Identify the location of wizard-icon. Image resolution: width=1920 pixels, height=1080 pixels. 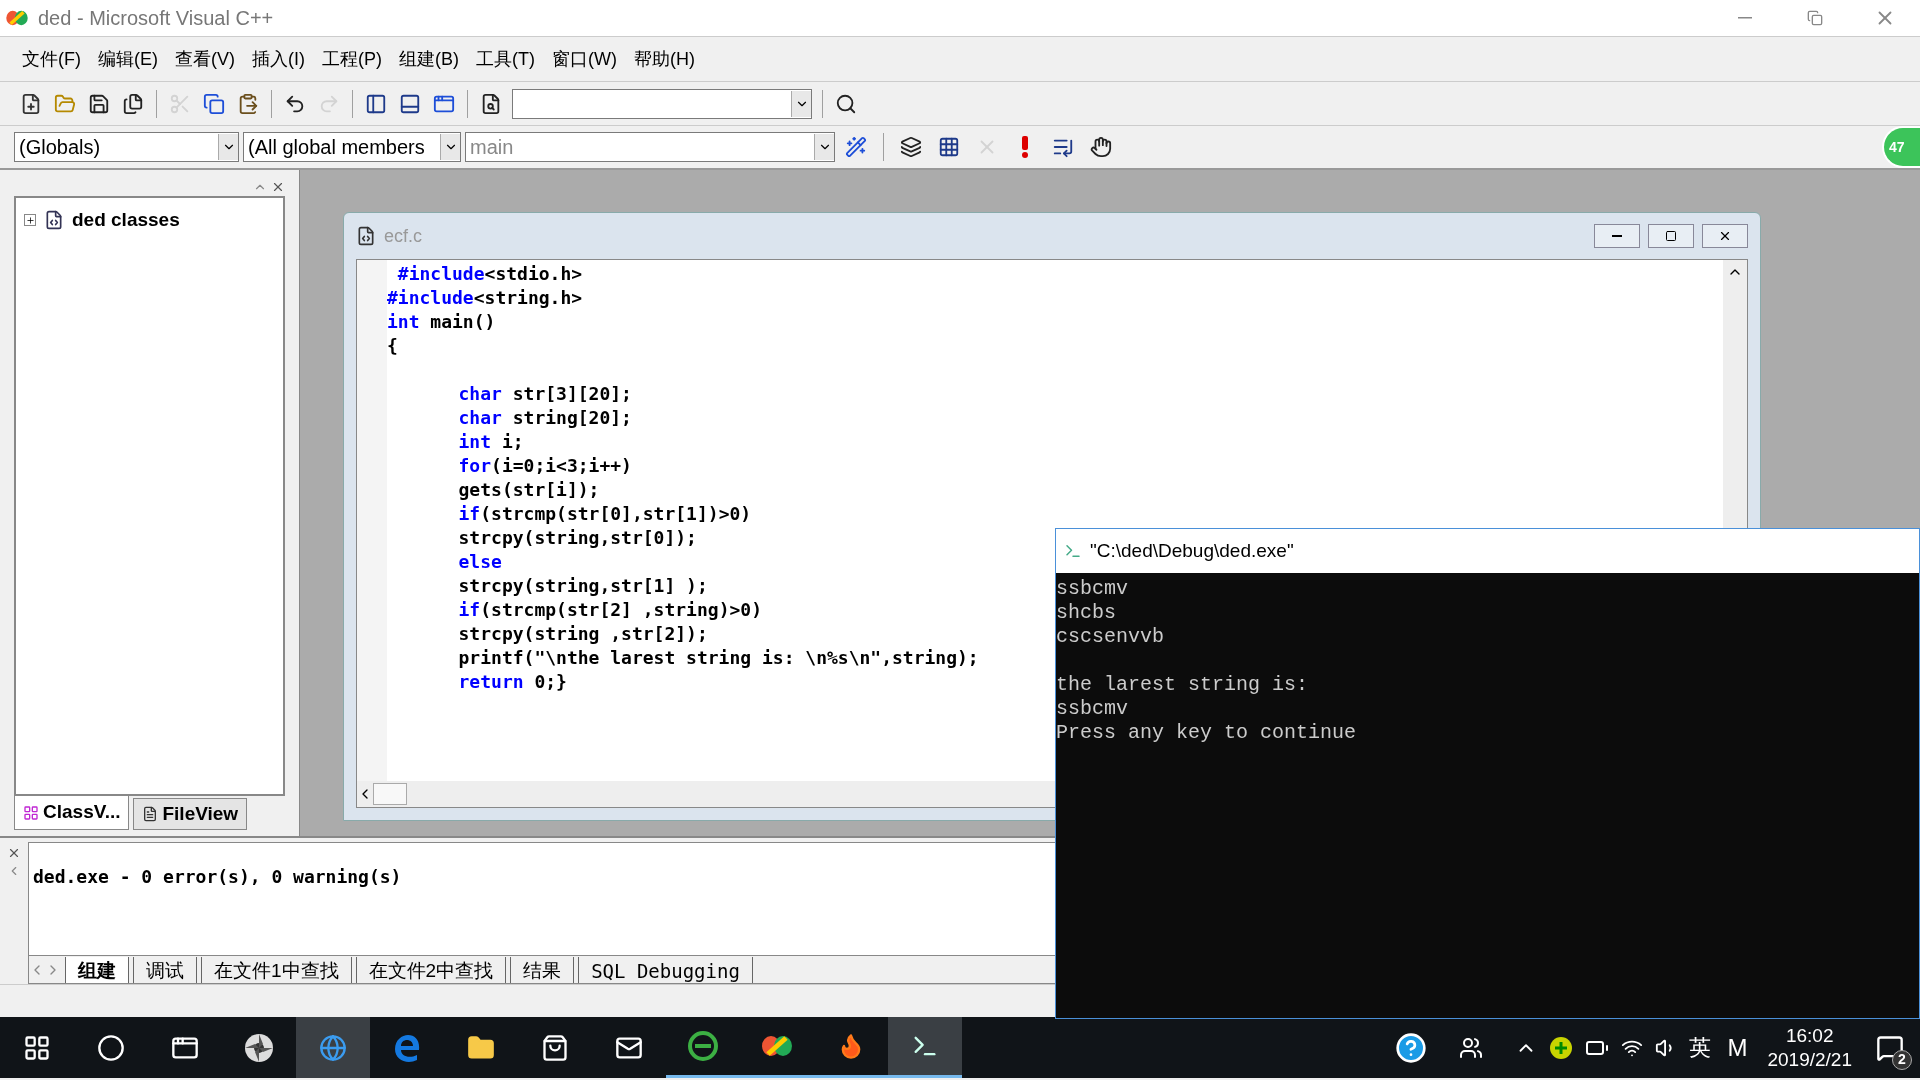
(856, 147).